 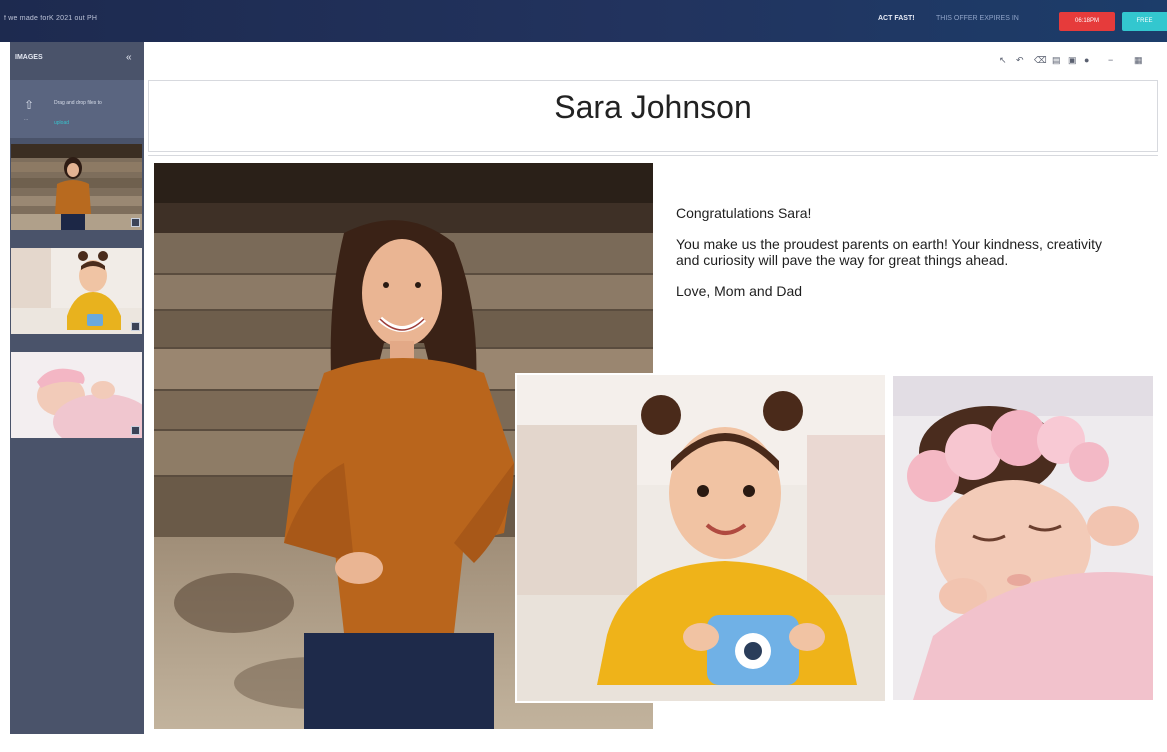 I want to click on thumbnail-newborn, so click(x=76, y=395).